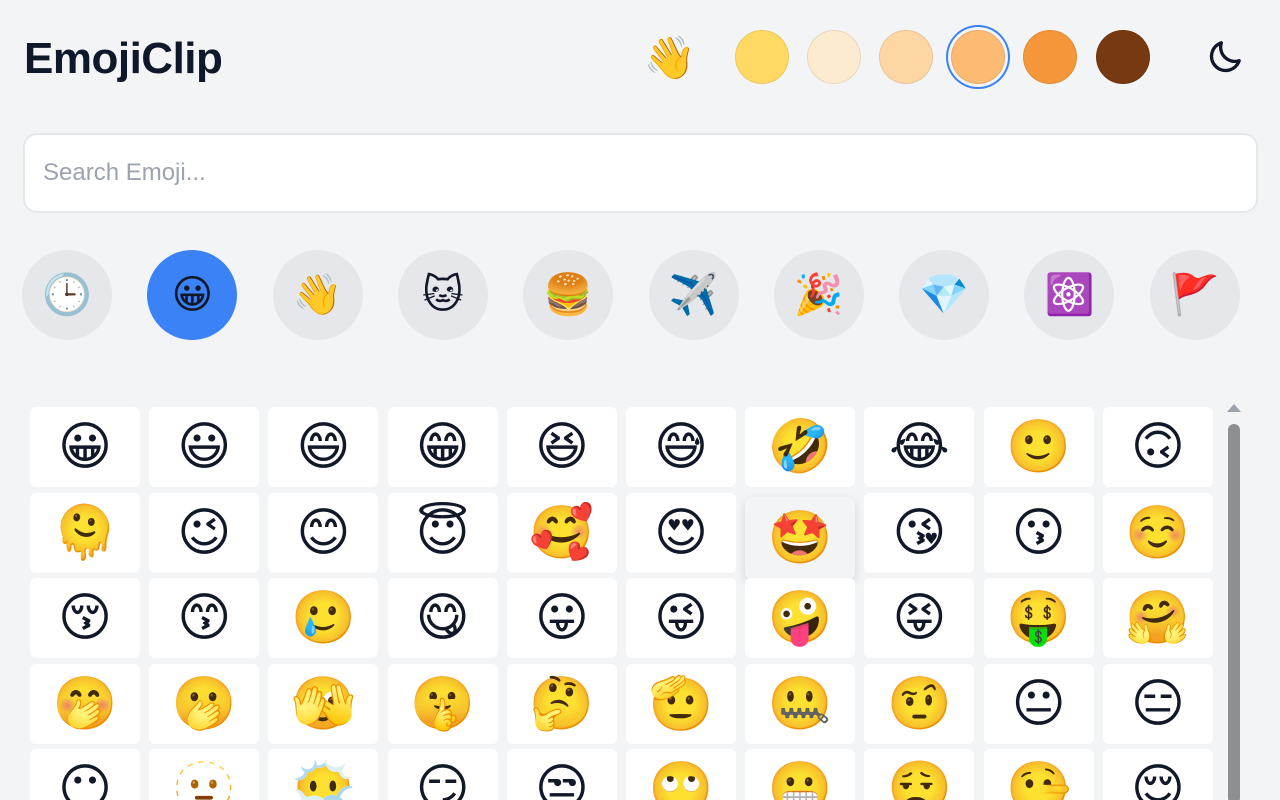 The image size is (1280, 800). I want to click on emoji-cell: ☺️, so click(1157, 532).